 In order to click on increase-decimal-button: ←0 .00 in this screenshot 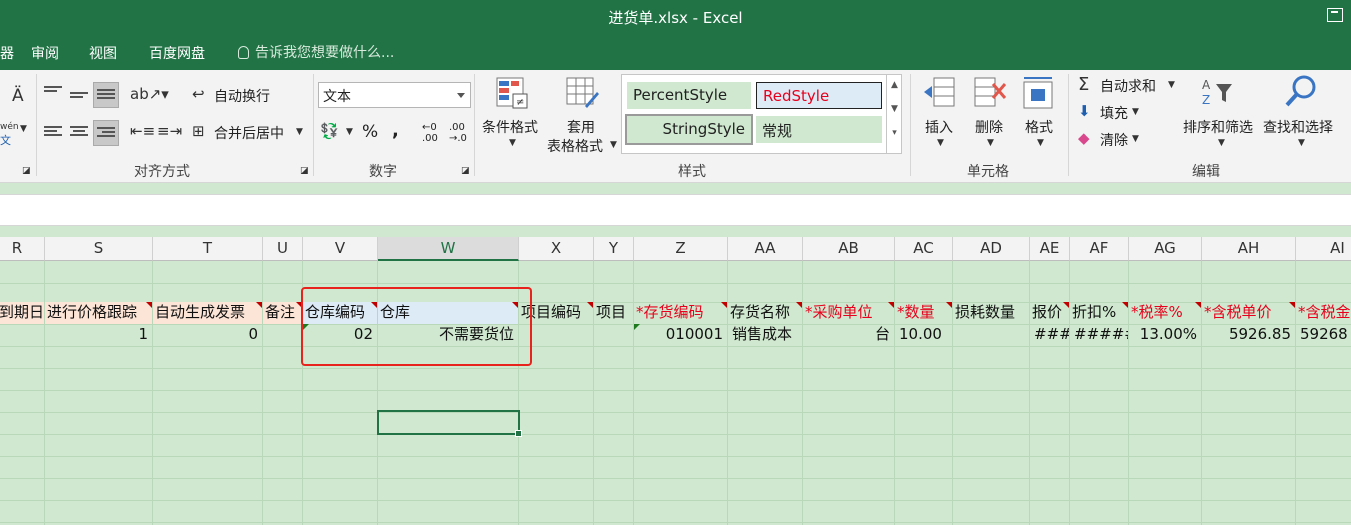, I will do `click(433, 133)`.